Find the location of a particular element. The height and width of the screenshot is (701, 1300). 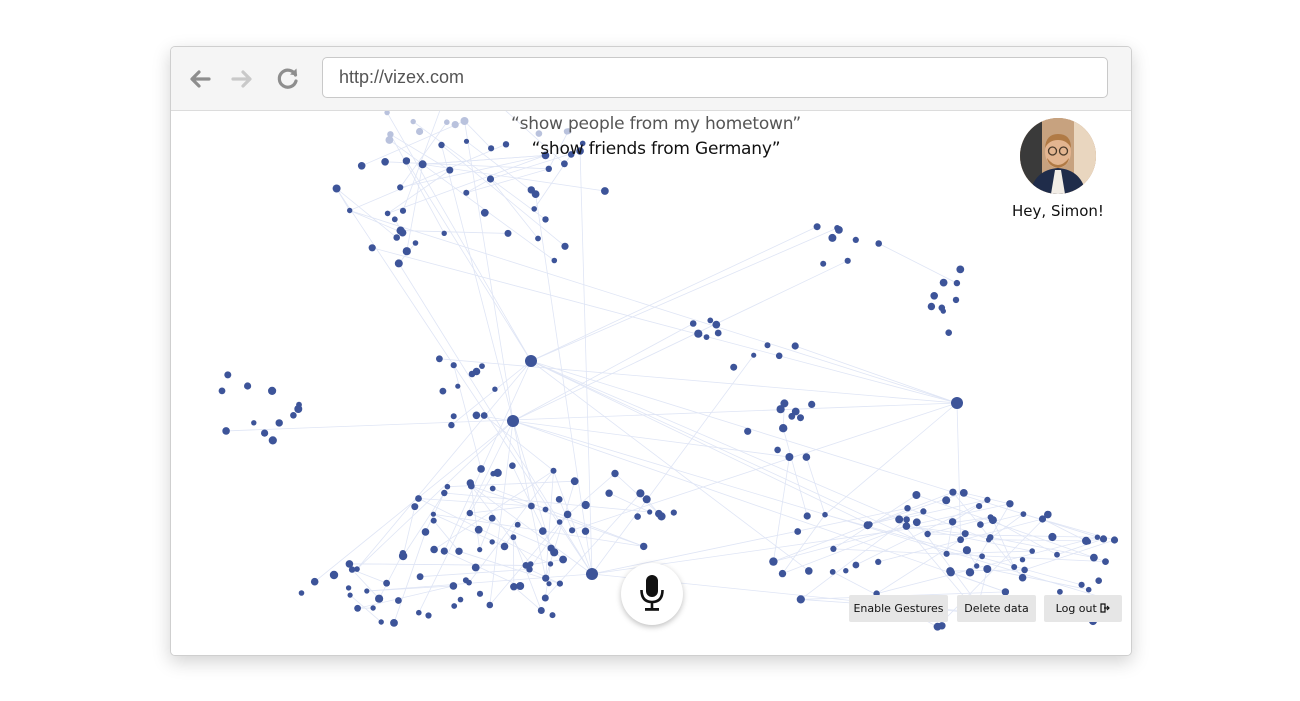

microphone-button is located at coordinates (652, 594).